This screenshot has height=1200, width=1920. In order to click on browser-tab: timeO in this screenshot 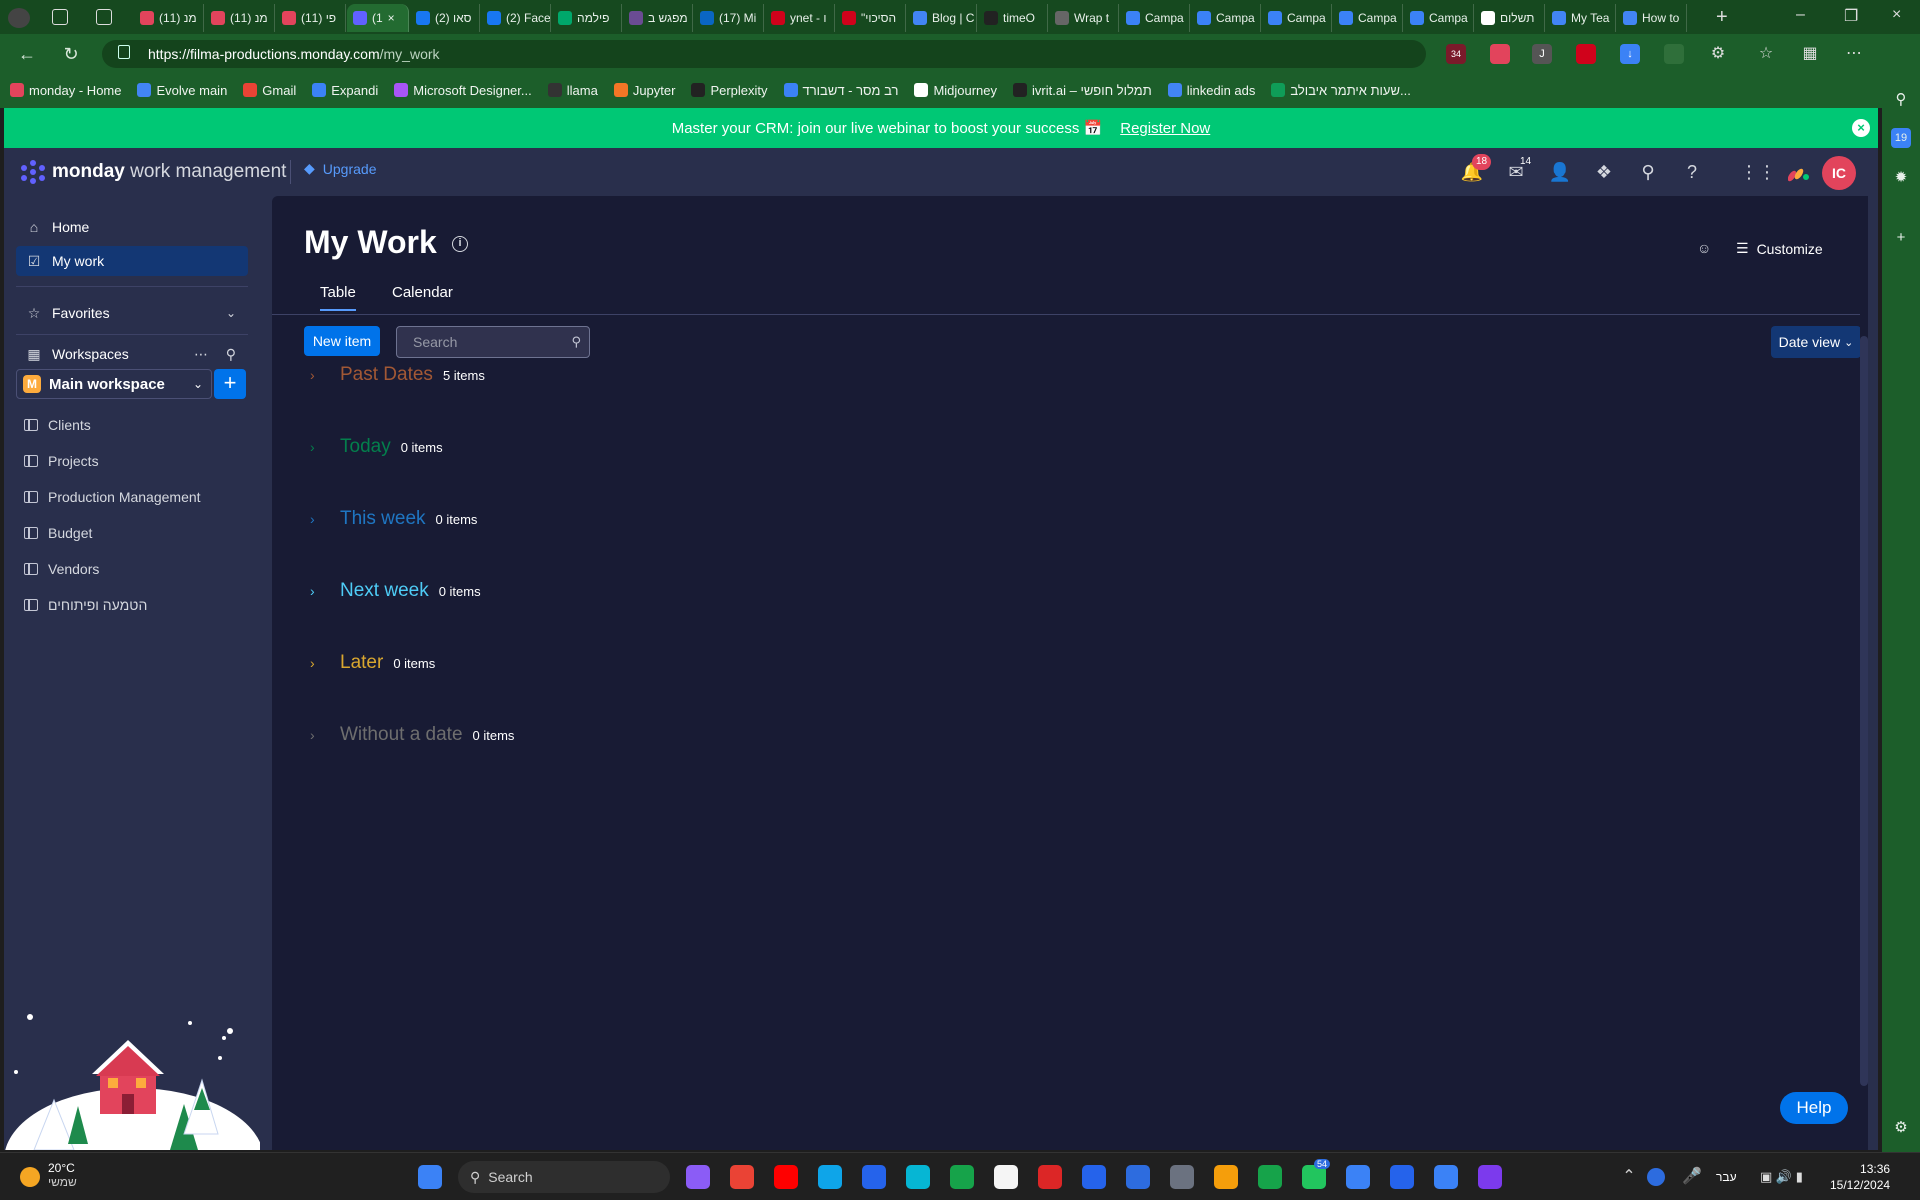, I will do `click(1013, 18)`.